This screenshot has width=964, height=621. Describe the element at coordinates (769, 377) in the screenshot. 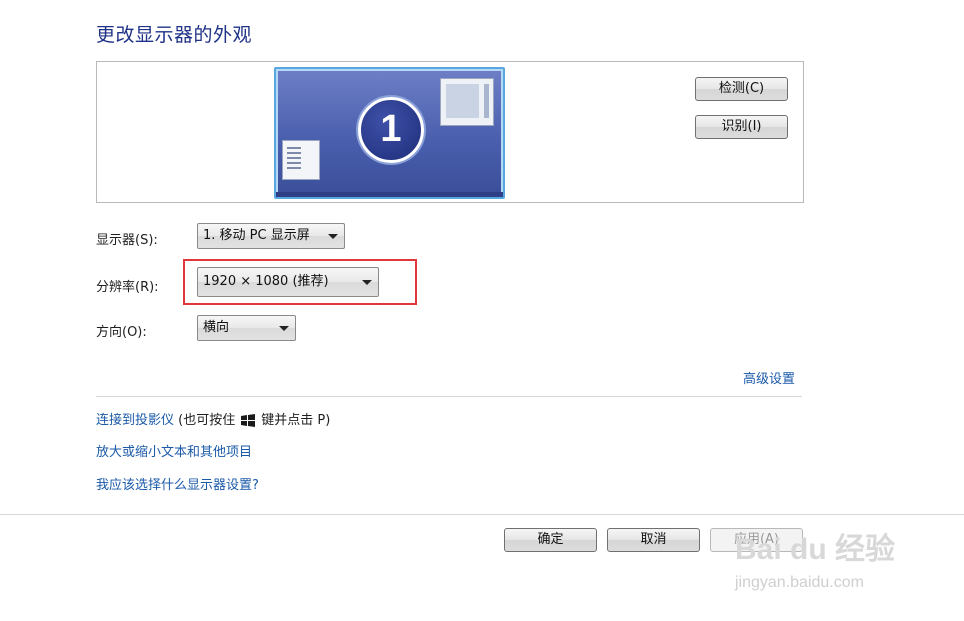

I see `advanced-settings-link: 高级设置` at that location.